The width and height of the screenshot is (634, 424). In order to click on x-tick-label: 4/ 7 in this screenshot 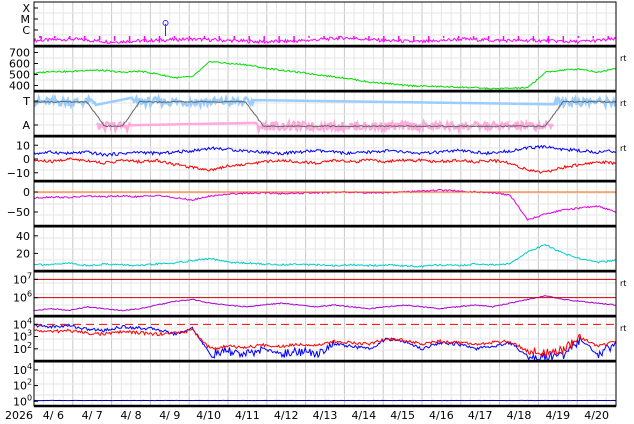, I will do `click(92, 415)`.